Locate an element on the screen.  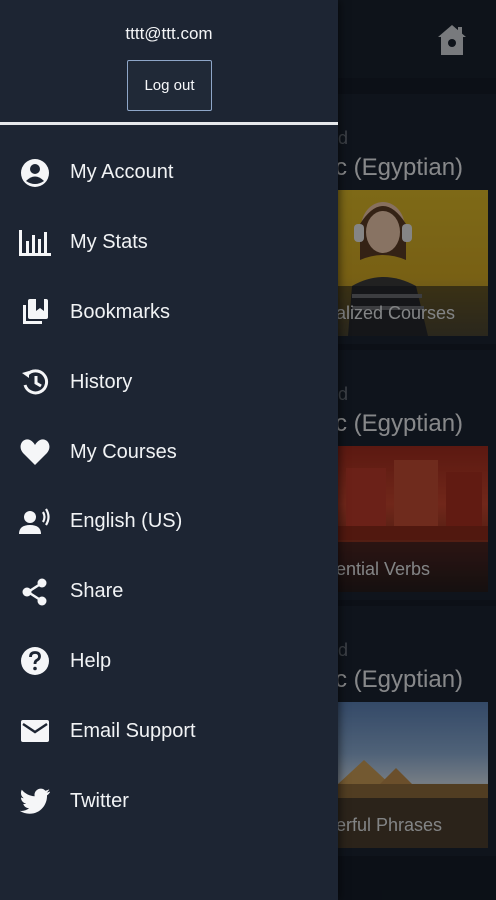
bar-chart-icon is located at coordinates (35, 243).